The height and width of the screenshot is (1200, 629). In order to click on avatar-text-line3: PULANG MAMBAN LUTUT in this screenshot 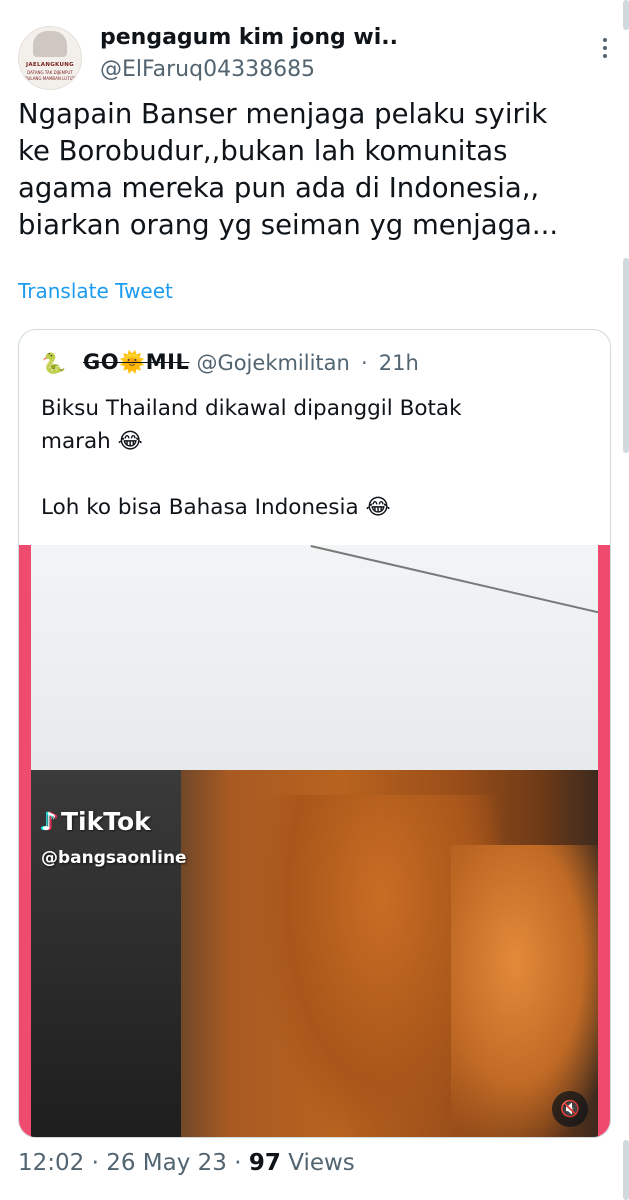, I will do `click(50, 78)`.